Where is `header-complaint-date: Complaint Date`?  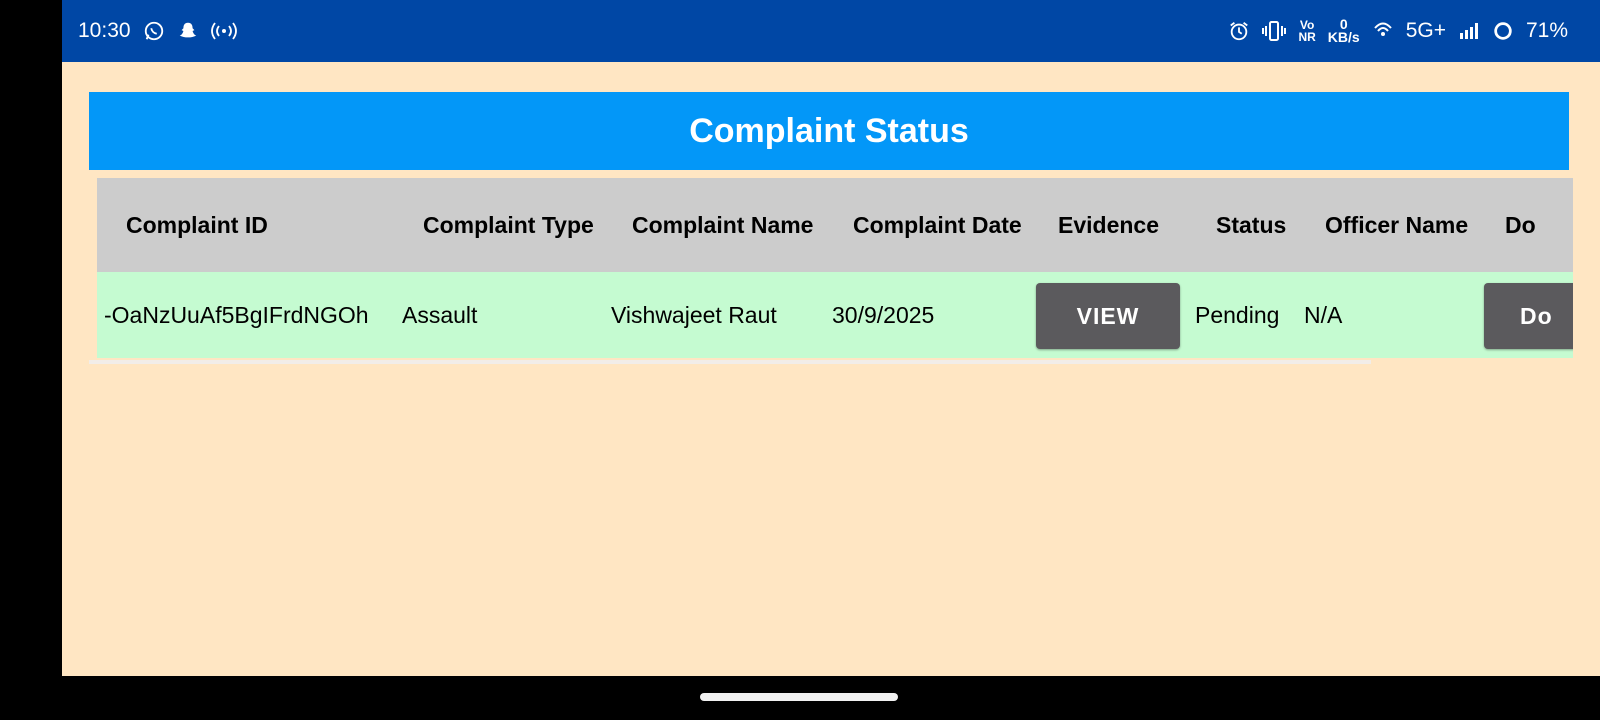
header-complaint-date: Complaint Date is located at coordinates (937, 224).